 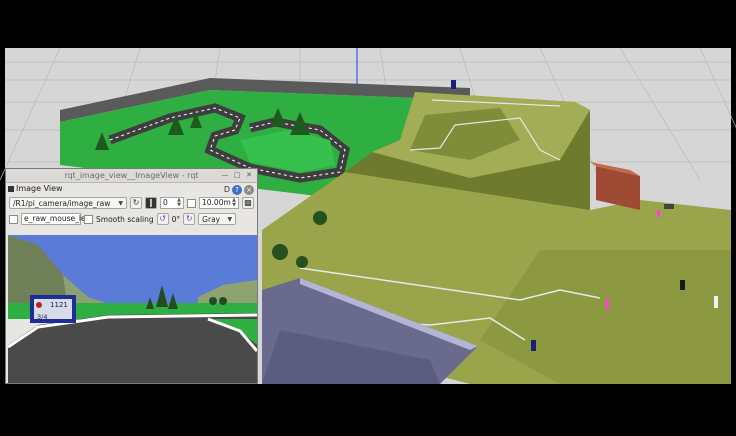 I want to click on refresh-icon: ↻, so click(x=136, y=203).